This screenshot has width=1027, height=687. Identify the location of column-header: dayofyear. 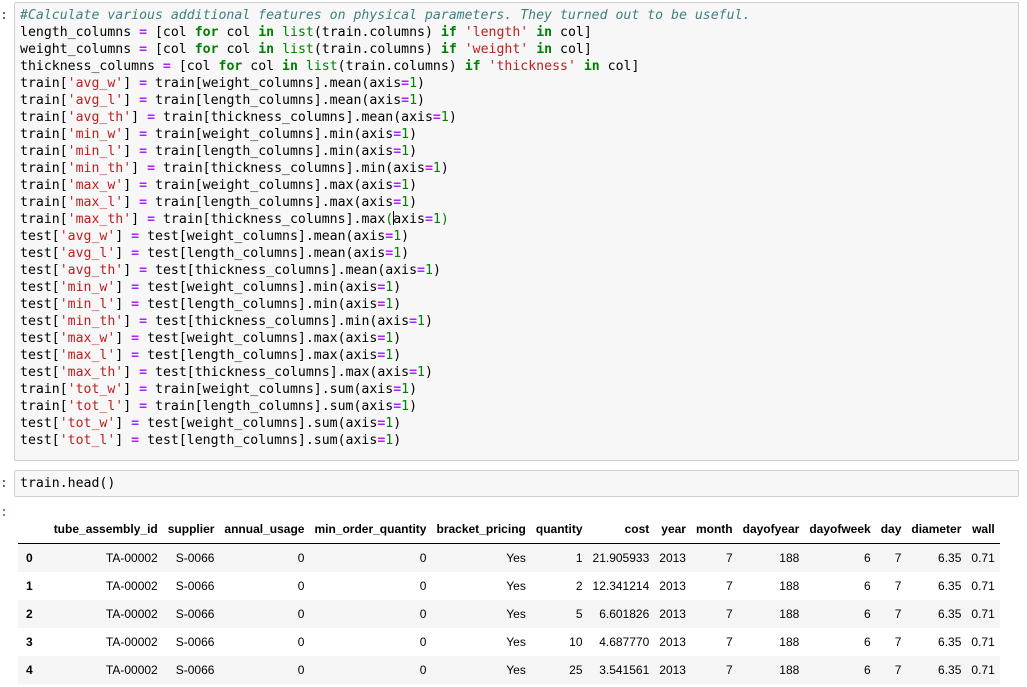
(771, 529).